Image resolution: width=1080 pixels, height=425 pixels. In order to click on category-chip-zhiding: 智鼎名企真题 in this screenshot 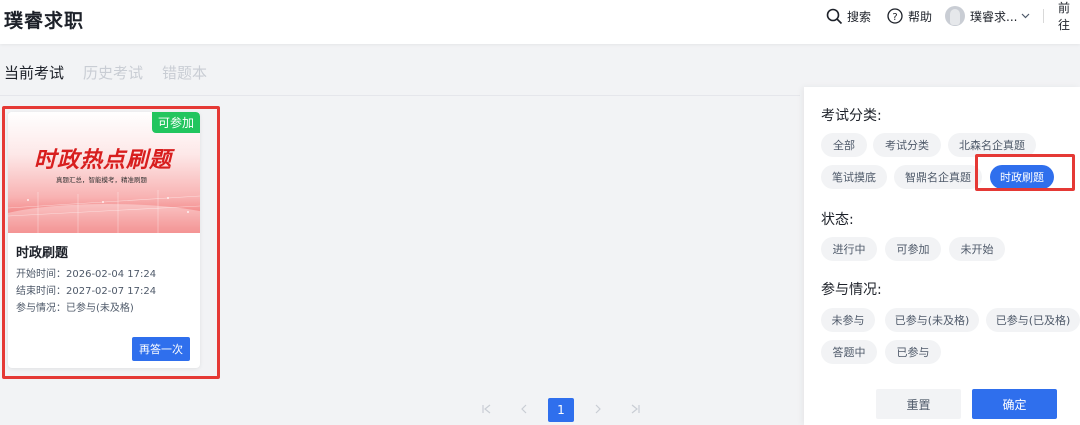, I will do `click(938, 177)`.